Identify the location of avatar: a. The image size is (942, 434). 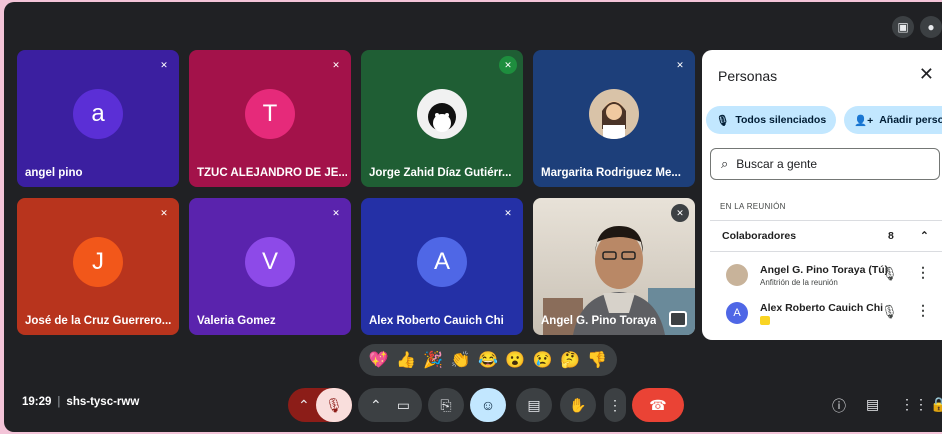
(98, 113).